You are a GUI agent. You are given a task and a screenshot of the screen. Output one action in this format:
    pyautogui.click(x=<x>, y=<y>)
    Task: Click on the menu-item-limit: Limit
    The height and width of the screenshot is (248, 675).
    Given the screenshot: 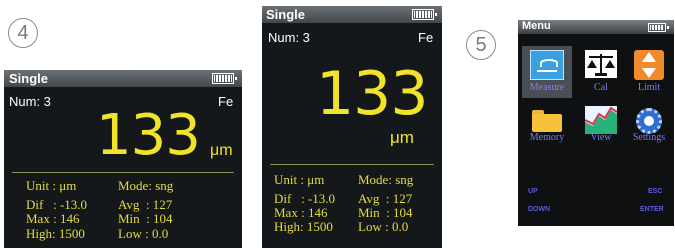 What is the action you would take?
    pyautogui.click(x=649, y=72)
    